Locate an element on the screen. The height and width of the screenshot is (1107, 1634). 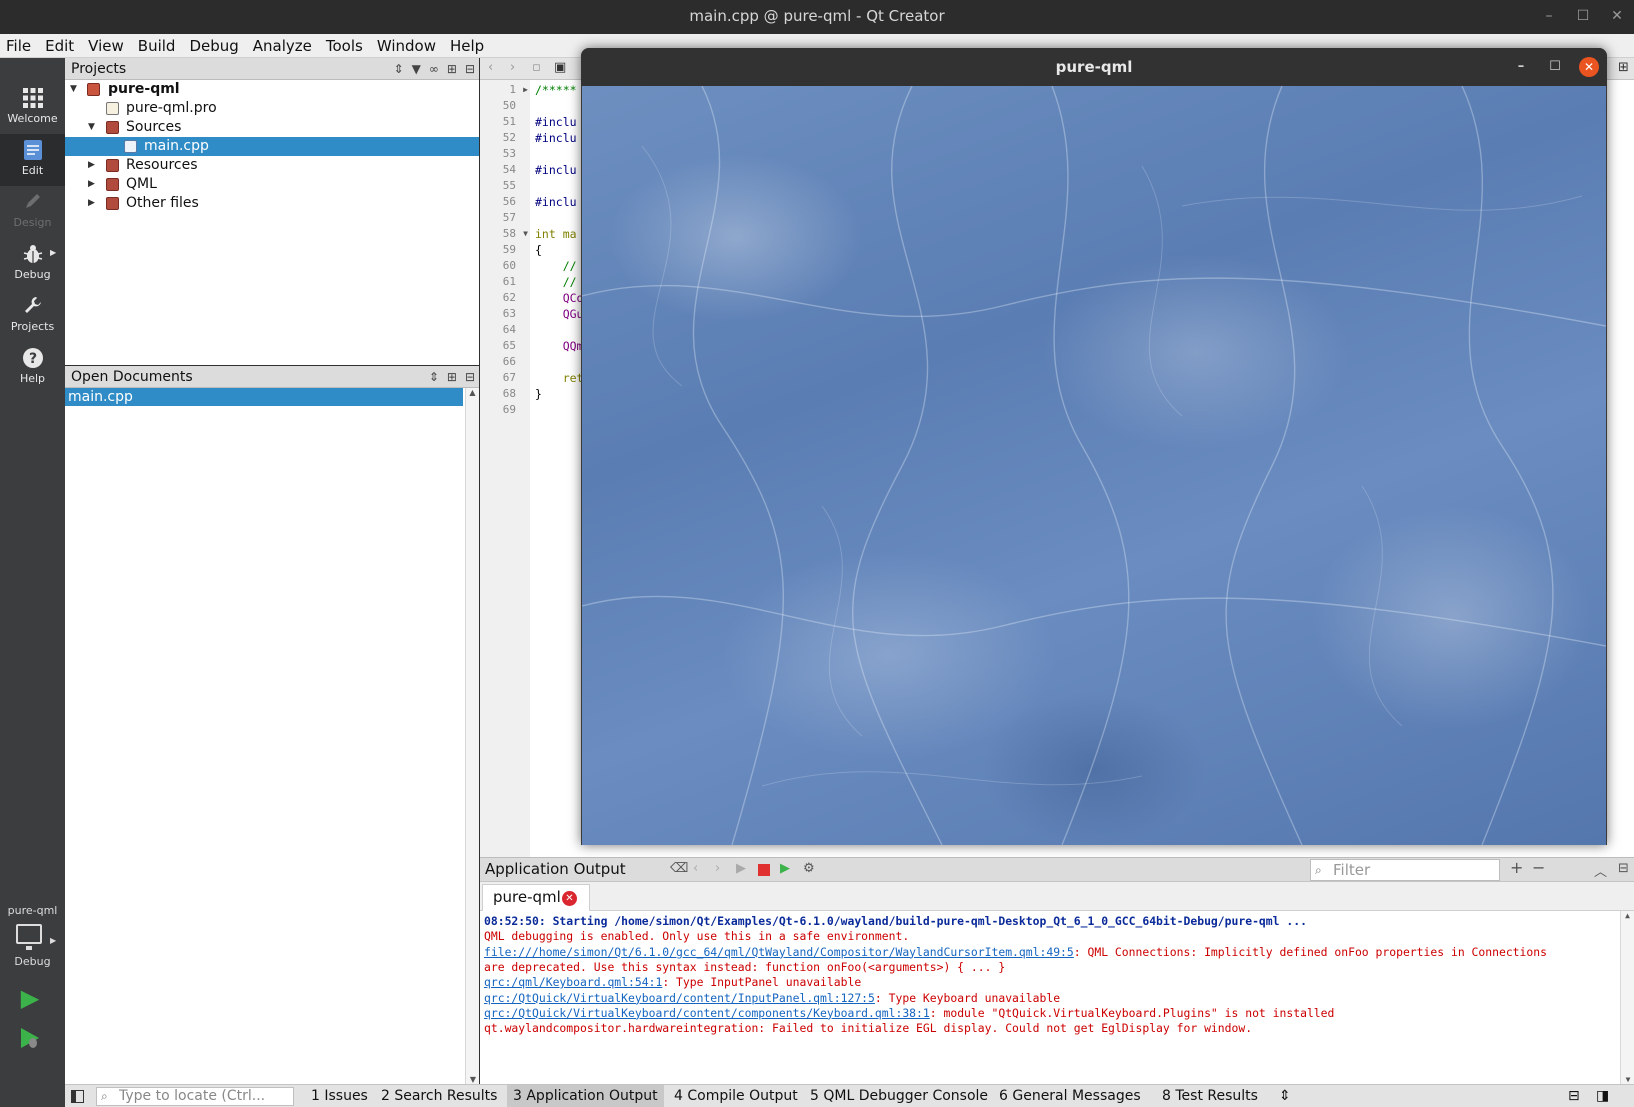
pane-button-compile-output: 4 Compile Output is located at coordinates (736, 1096).